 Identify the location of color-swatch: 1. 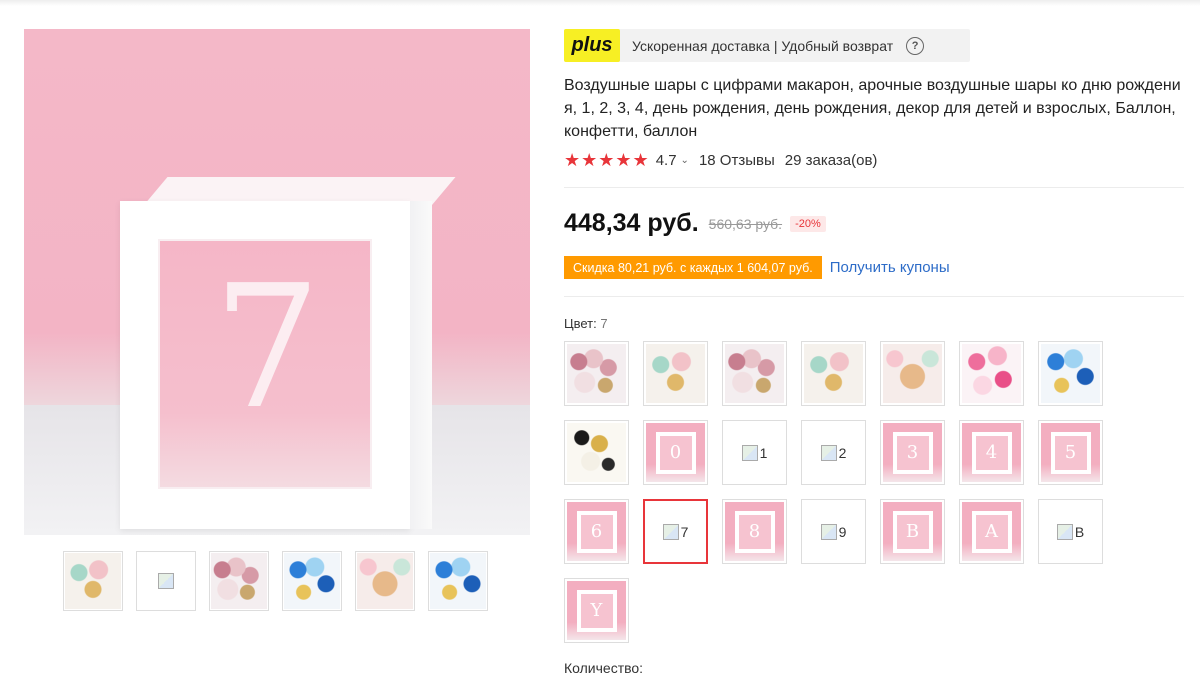
(754, 452).